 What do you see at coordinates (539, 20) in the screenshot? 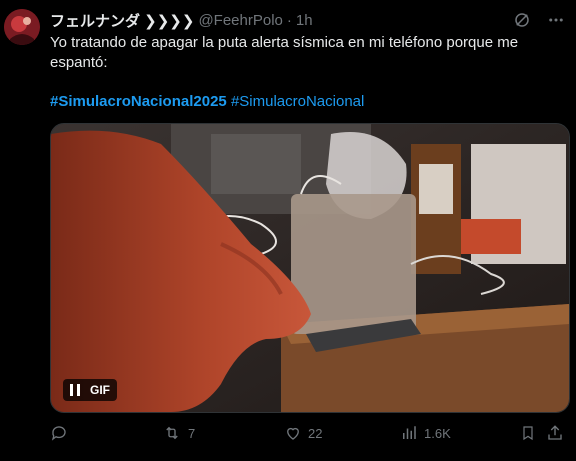
I see `header-icons` at bounding box center [539, 20].